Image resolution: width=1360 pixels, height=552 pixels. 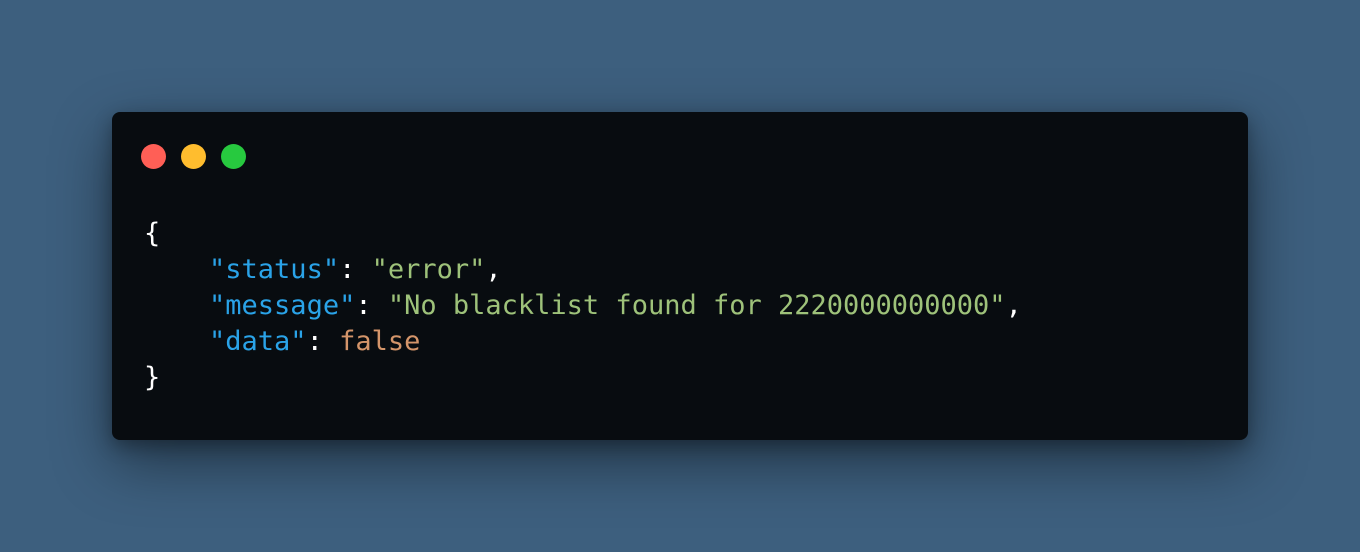 I want to click on message-key: "message", so click(x=282, y=305).